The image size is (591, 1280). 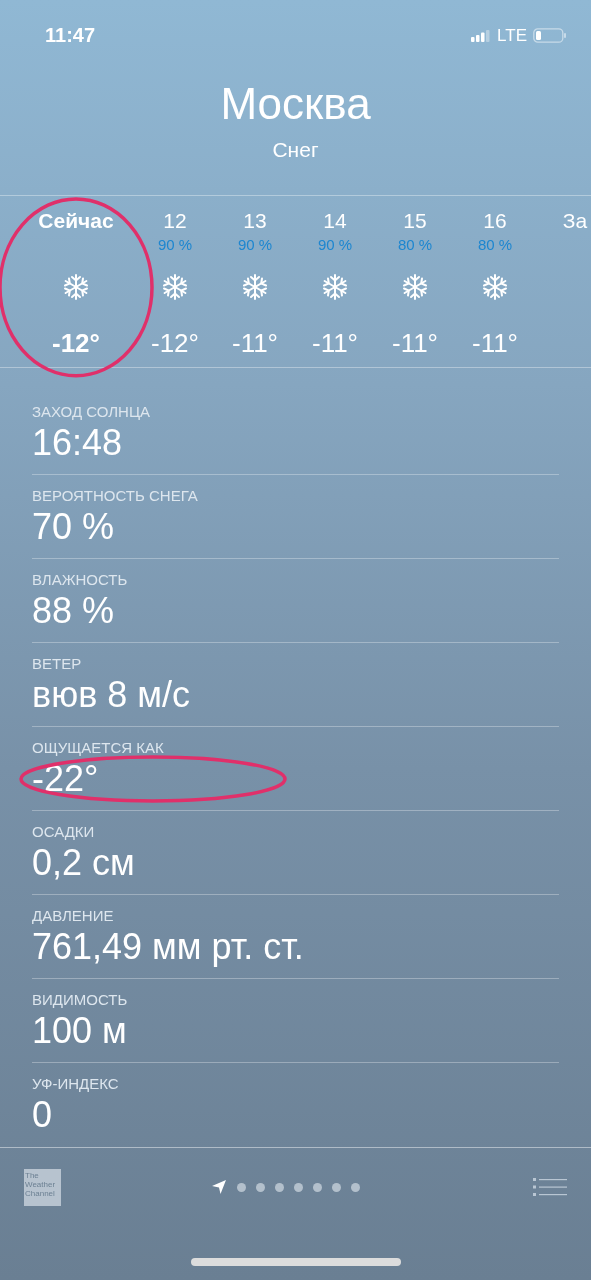 What do you see at coordinates (83, 862) in the screenshot?
I see `detail-value: 0,2 см` at bounding box center [83, 862].